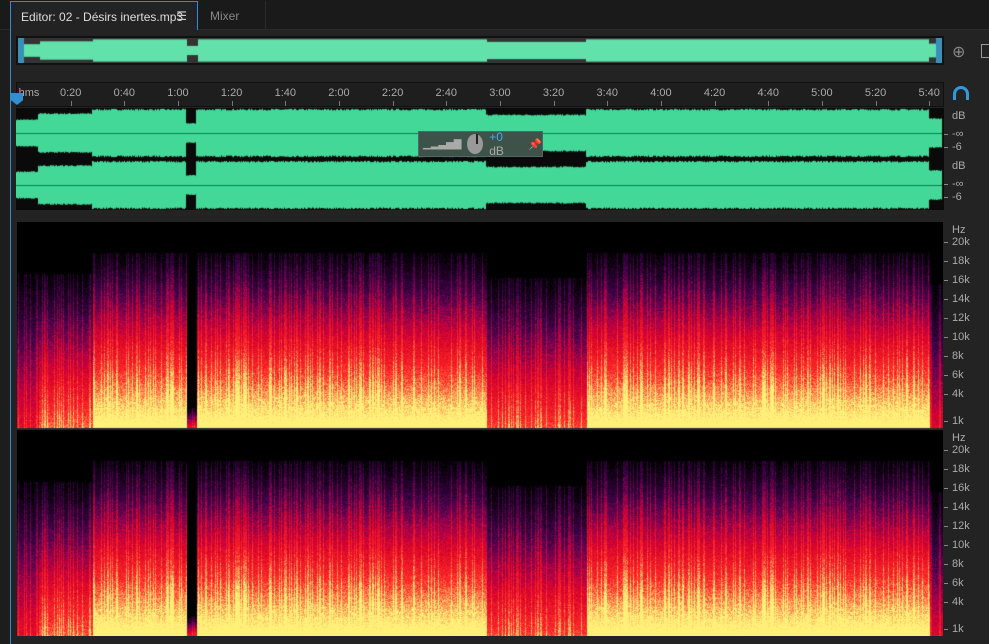 The width and height of the screenshot is (989, 644). What do you see at coordinates (480, 159) in the screenshot?
I see `waveform-display` at bounding box center [480, 159].